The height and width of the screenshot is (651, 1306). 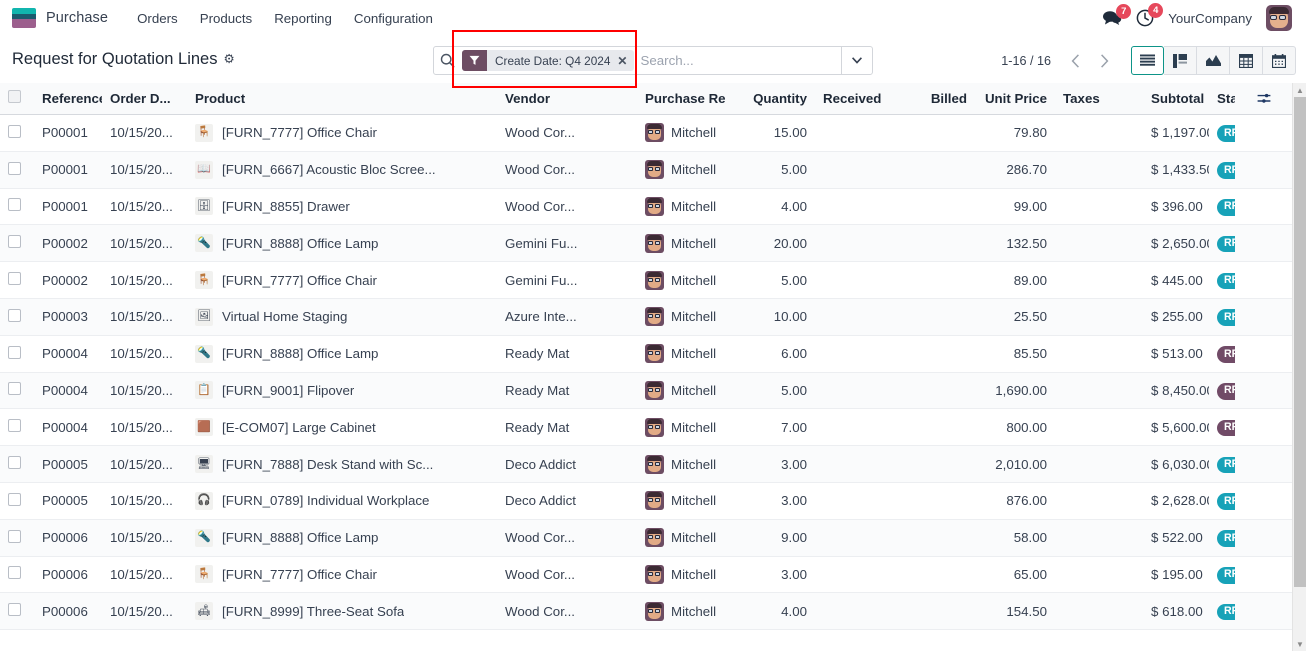 What do you see at coordinates (770, 99) in the screenshot?
I see `column-header-quantity: Quantity` at bounding box center [770, 99].